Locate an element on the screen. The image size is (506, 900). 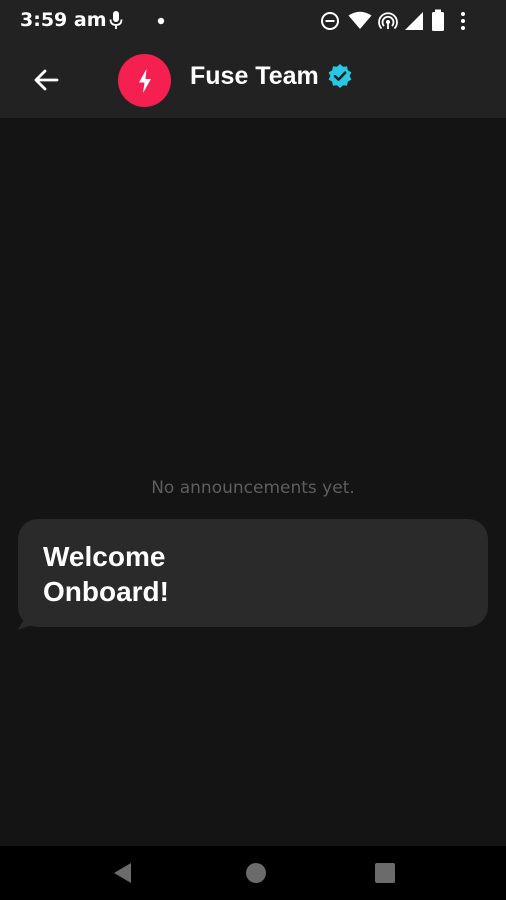
verified-badge-icon is located at coordinates (340, 76).